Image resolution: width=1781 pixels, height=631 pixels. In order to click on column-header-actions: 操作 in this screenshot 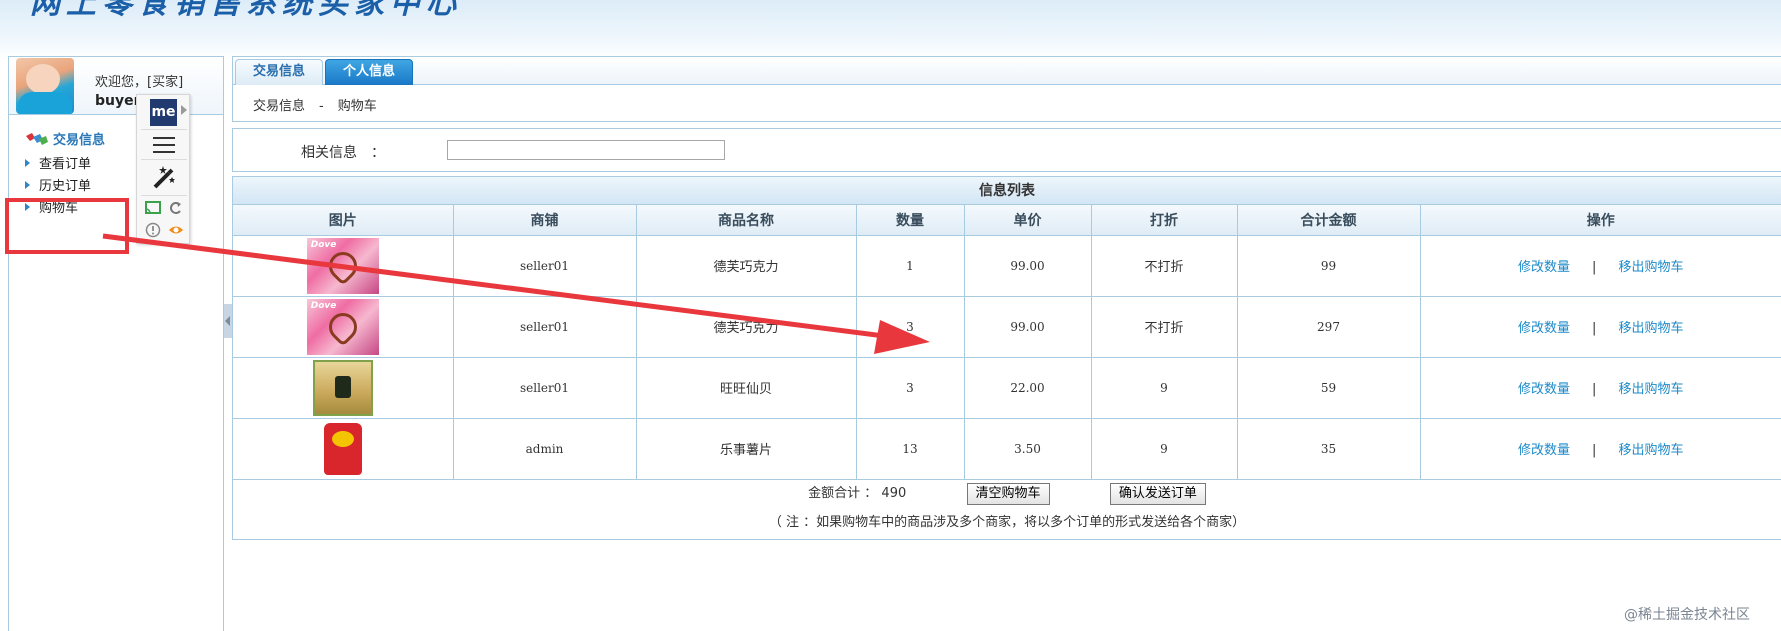, I will do `click(1600, 220)`.